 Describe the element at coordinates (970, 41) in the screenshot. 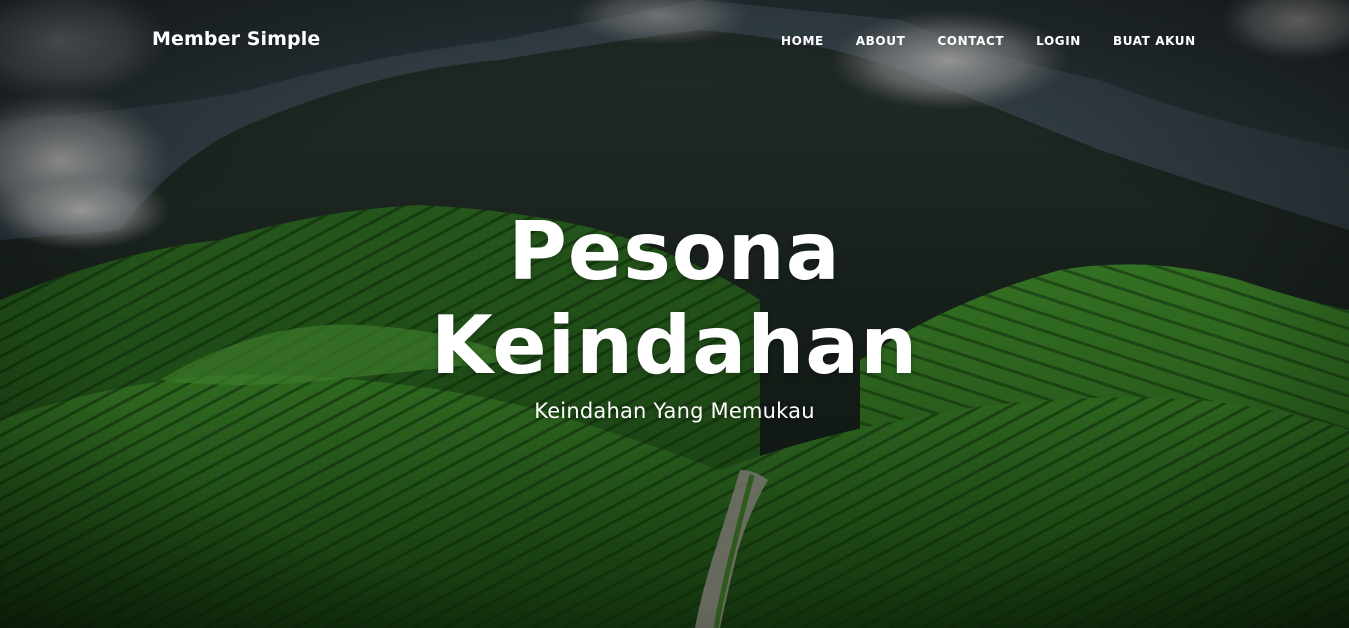

I see `nav-link-contact: CONTACT` at that location.